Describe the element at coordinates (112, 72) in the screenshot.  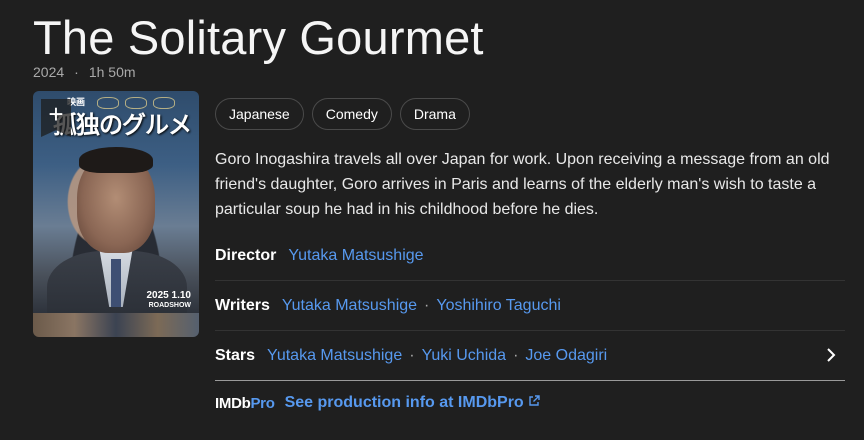
I see `runtime: 1h 50m` at that location.